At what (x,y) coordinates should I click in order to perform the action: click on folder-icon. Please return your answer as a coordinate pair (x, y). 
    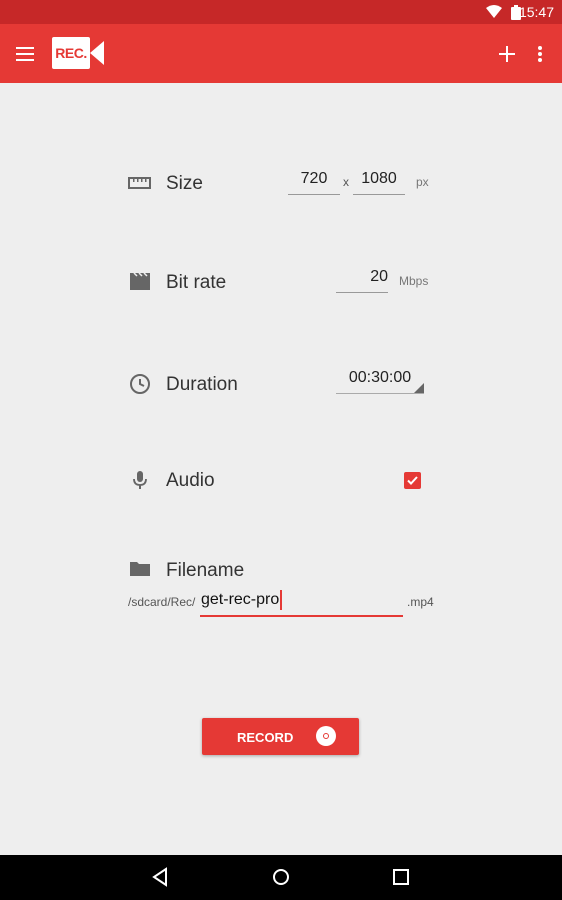
    Looking at the image, I should click on (140, 569).